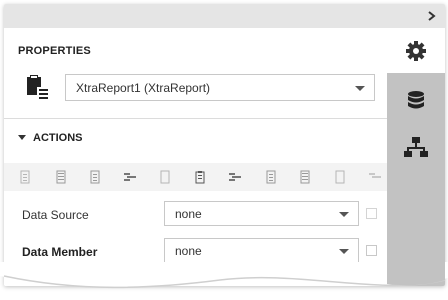 This screenshot has height=300, width=448. I want to click on clipboard-icon, so click(200, 177).